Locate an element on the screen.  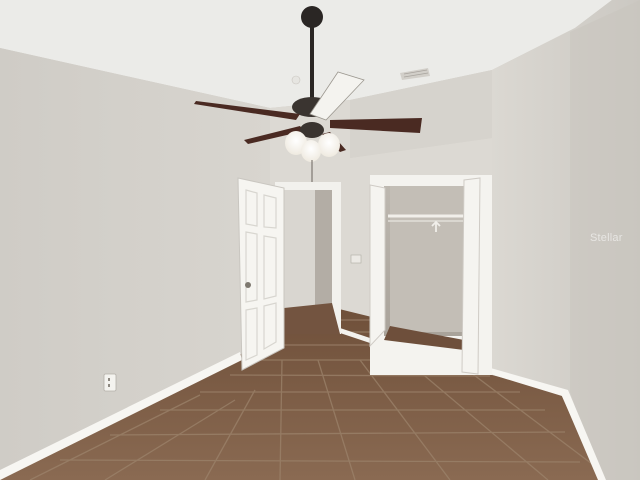
fan-canopy is located at coordinates (312, 17).